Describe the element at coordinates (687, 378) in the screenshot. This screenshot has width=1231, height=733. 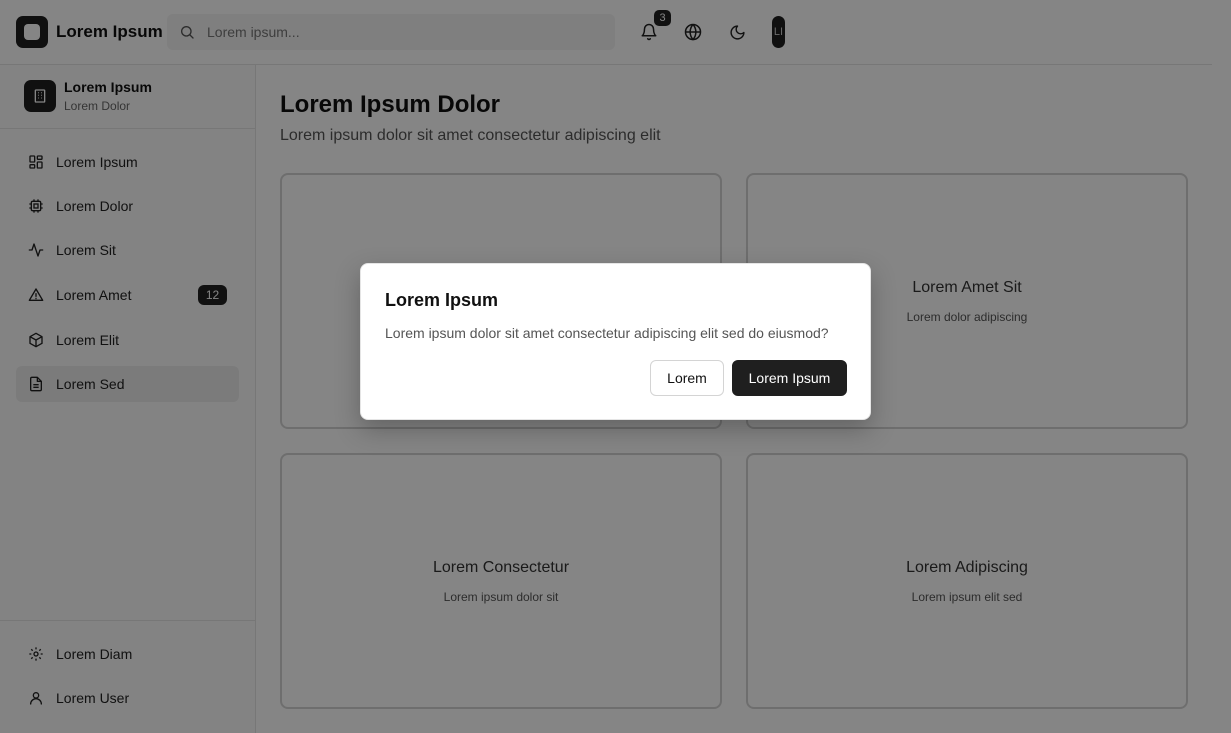
I see `cancel-button: Lorem` at that location.